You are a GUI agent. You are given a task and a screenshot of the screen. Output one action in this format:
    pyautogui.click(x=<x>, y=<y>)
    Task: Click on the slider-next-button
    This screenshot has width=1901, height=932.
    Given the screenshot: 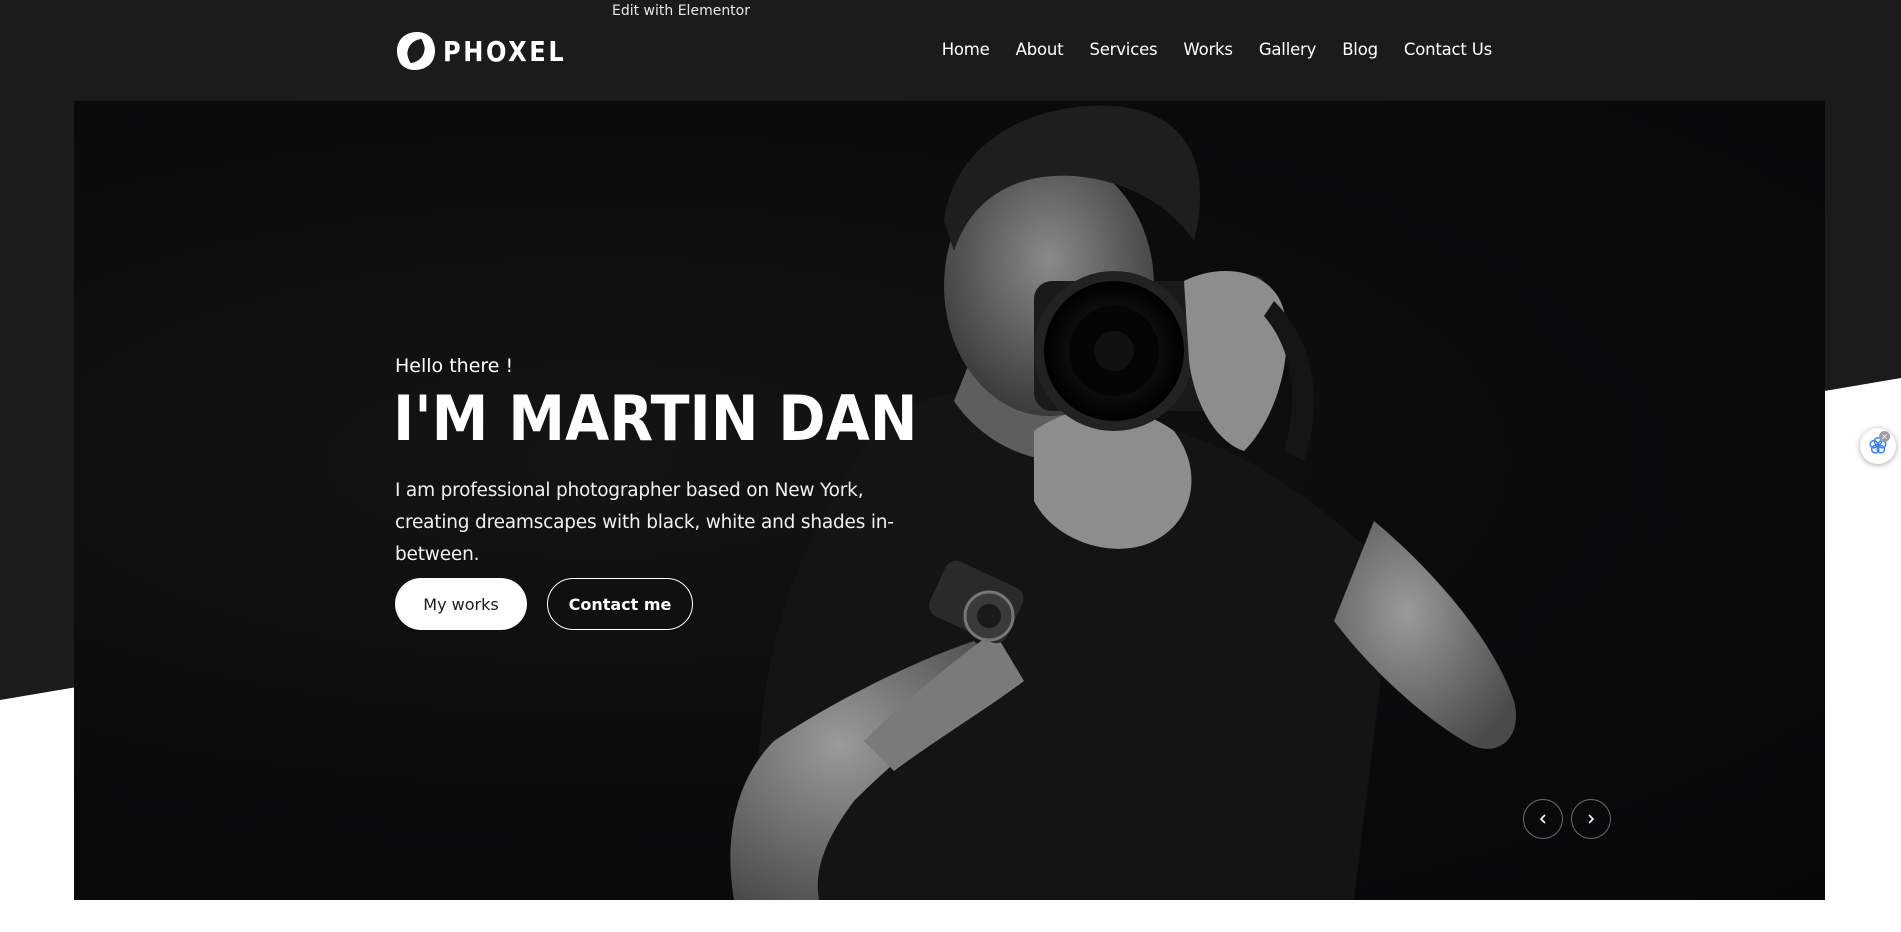 What is the action you would take?
    pyautogui.click(x=1591, y=819)
    